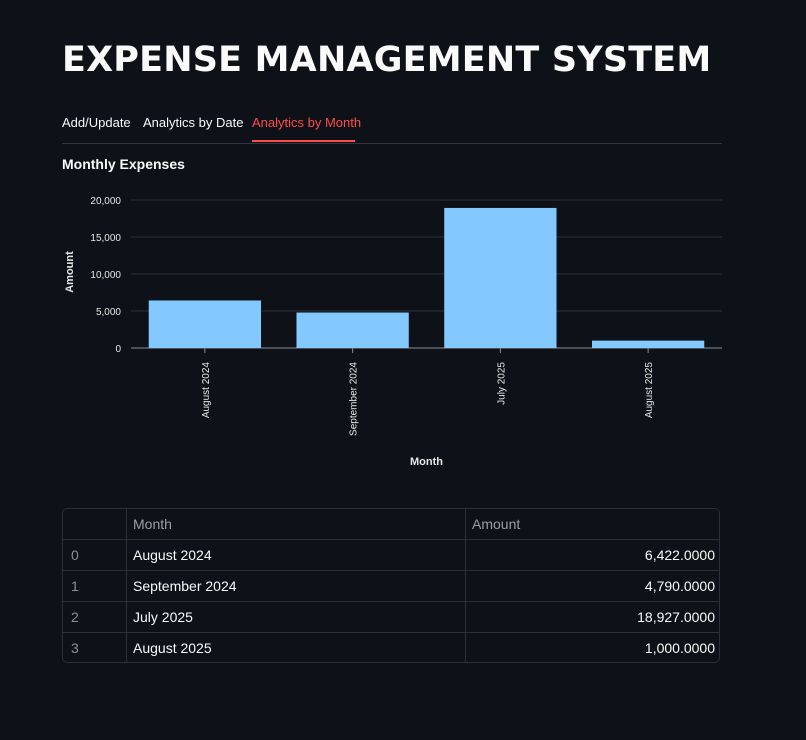 The width and height of the screenshot is (806, 740). What do you see at coordinates (296, 524) in the screenshot?
I see `table-header-month: Month` at bounding box center [296, 524].